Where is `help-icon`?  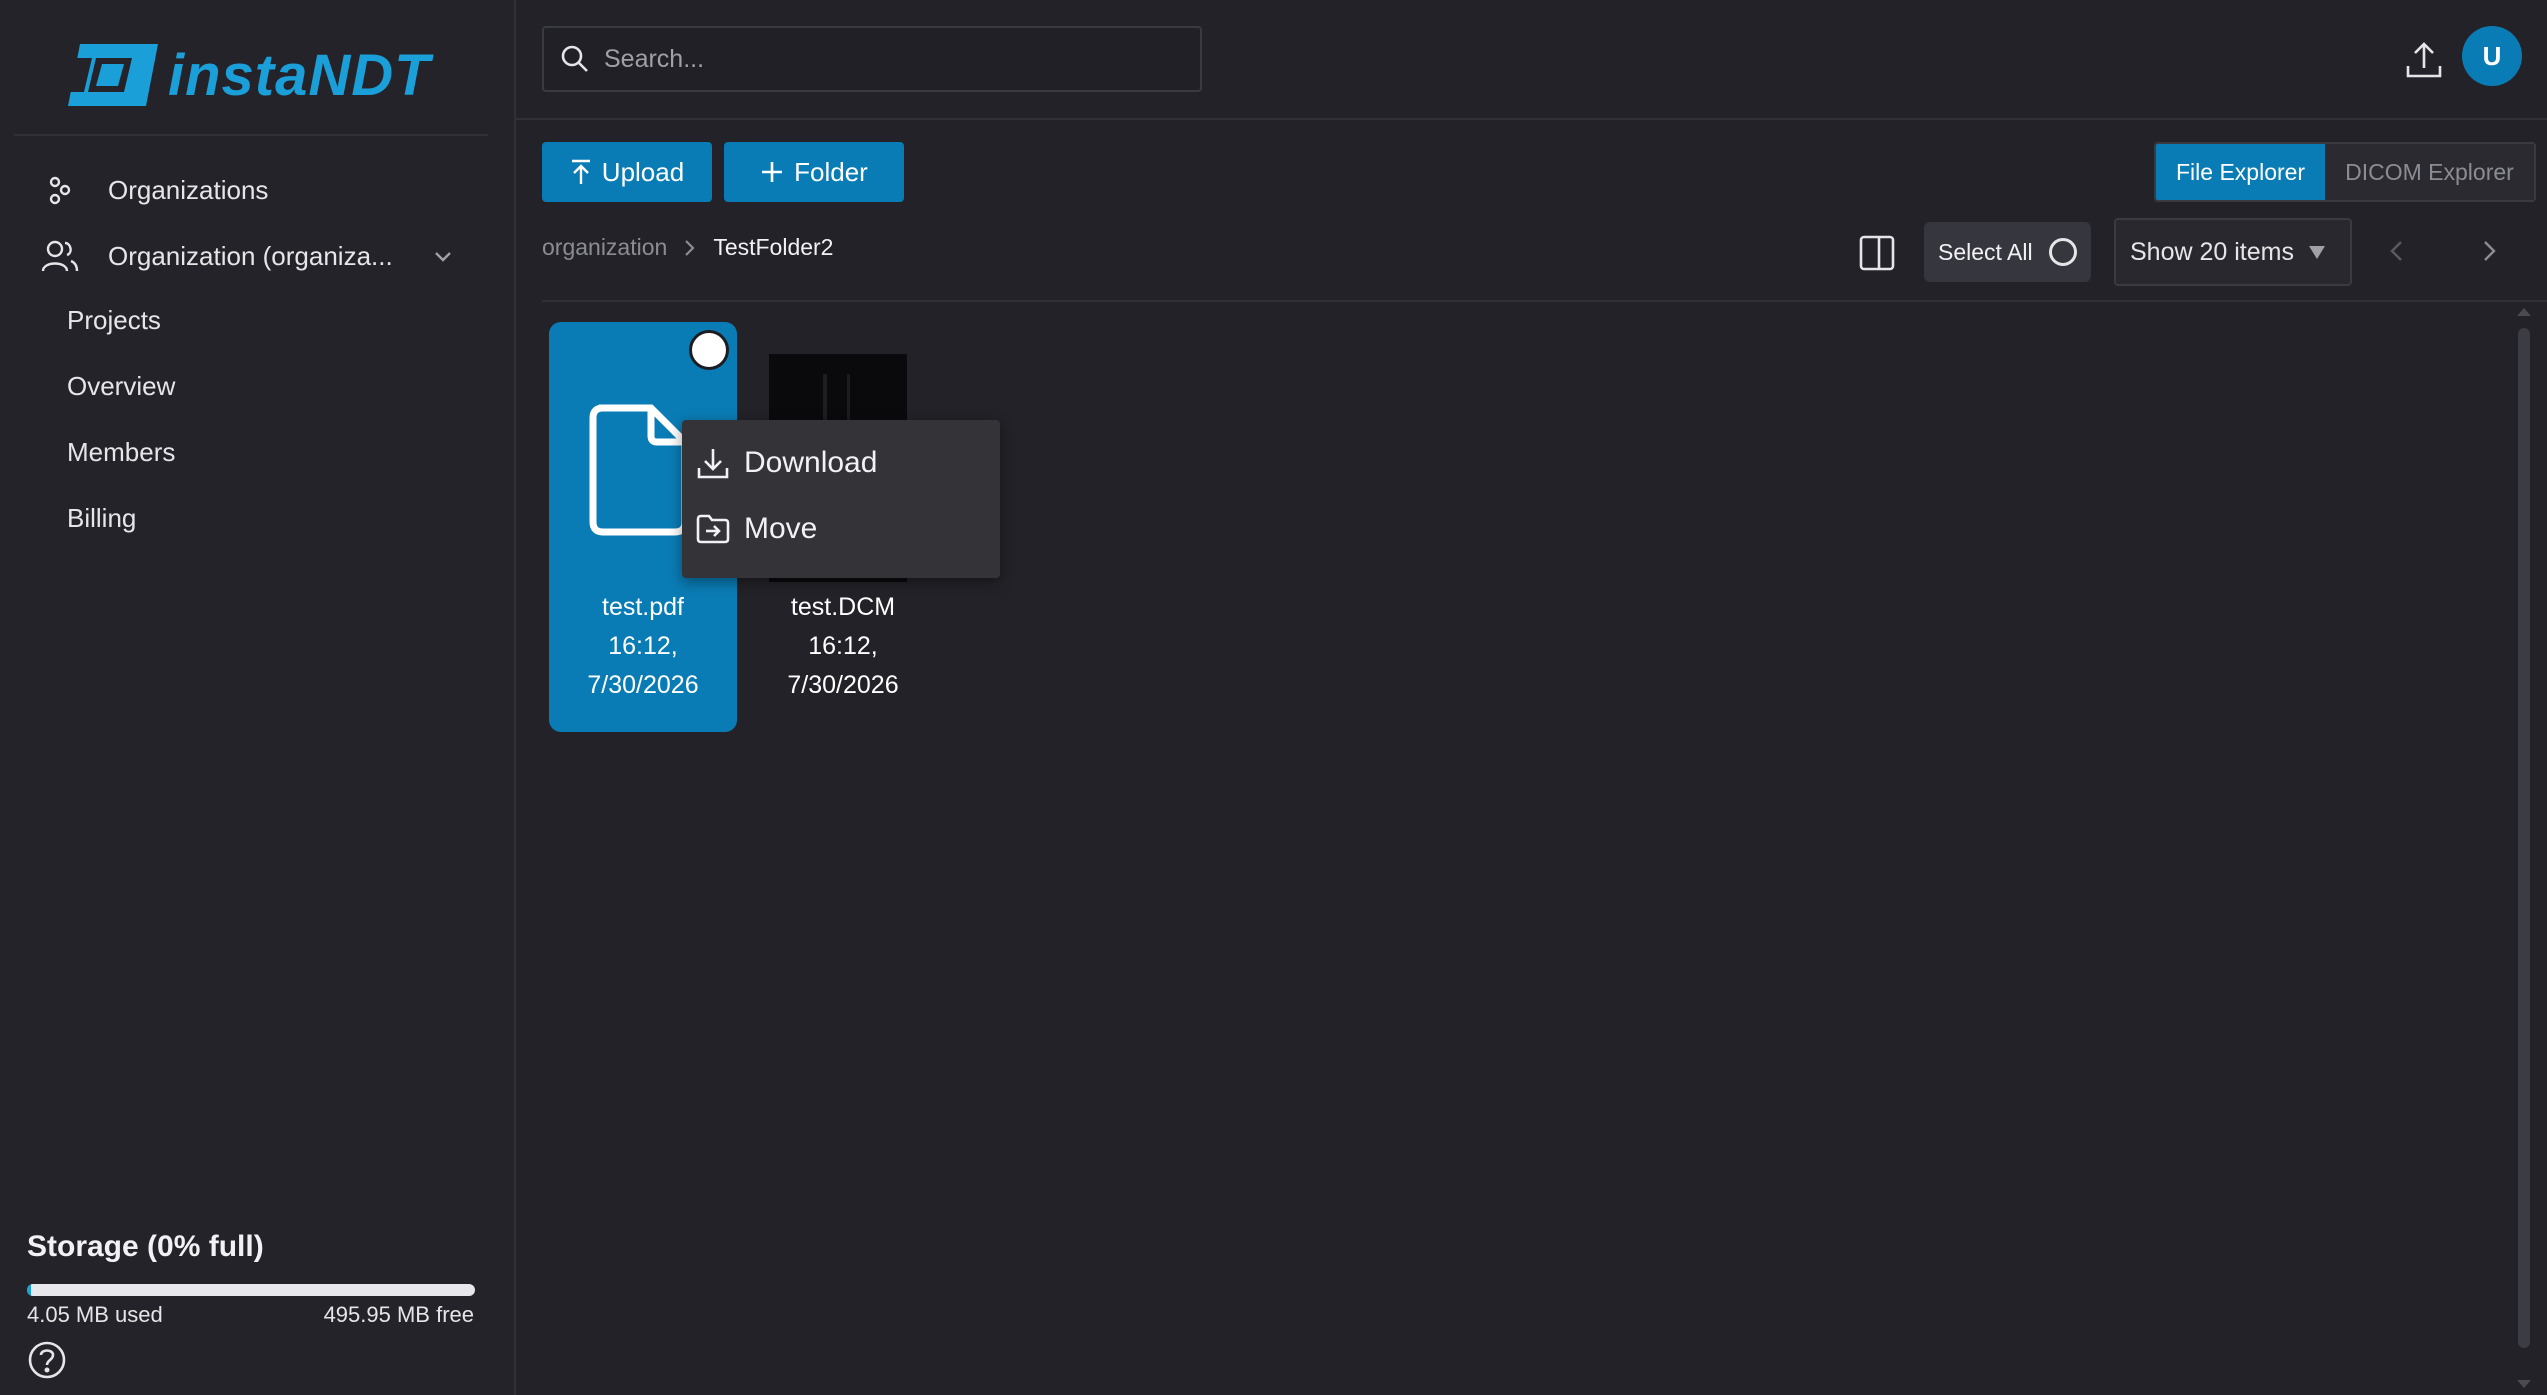
help-icon is located at coordinates (47, 1360).